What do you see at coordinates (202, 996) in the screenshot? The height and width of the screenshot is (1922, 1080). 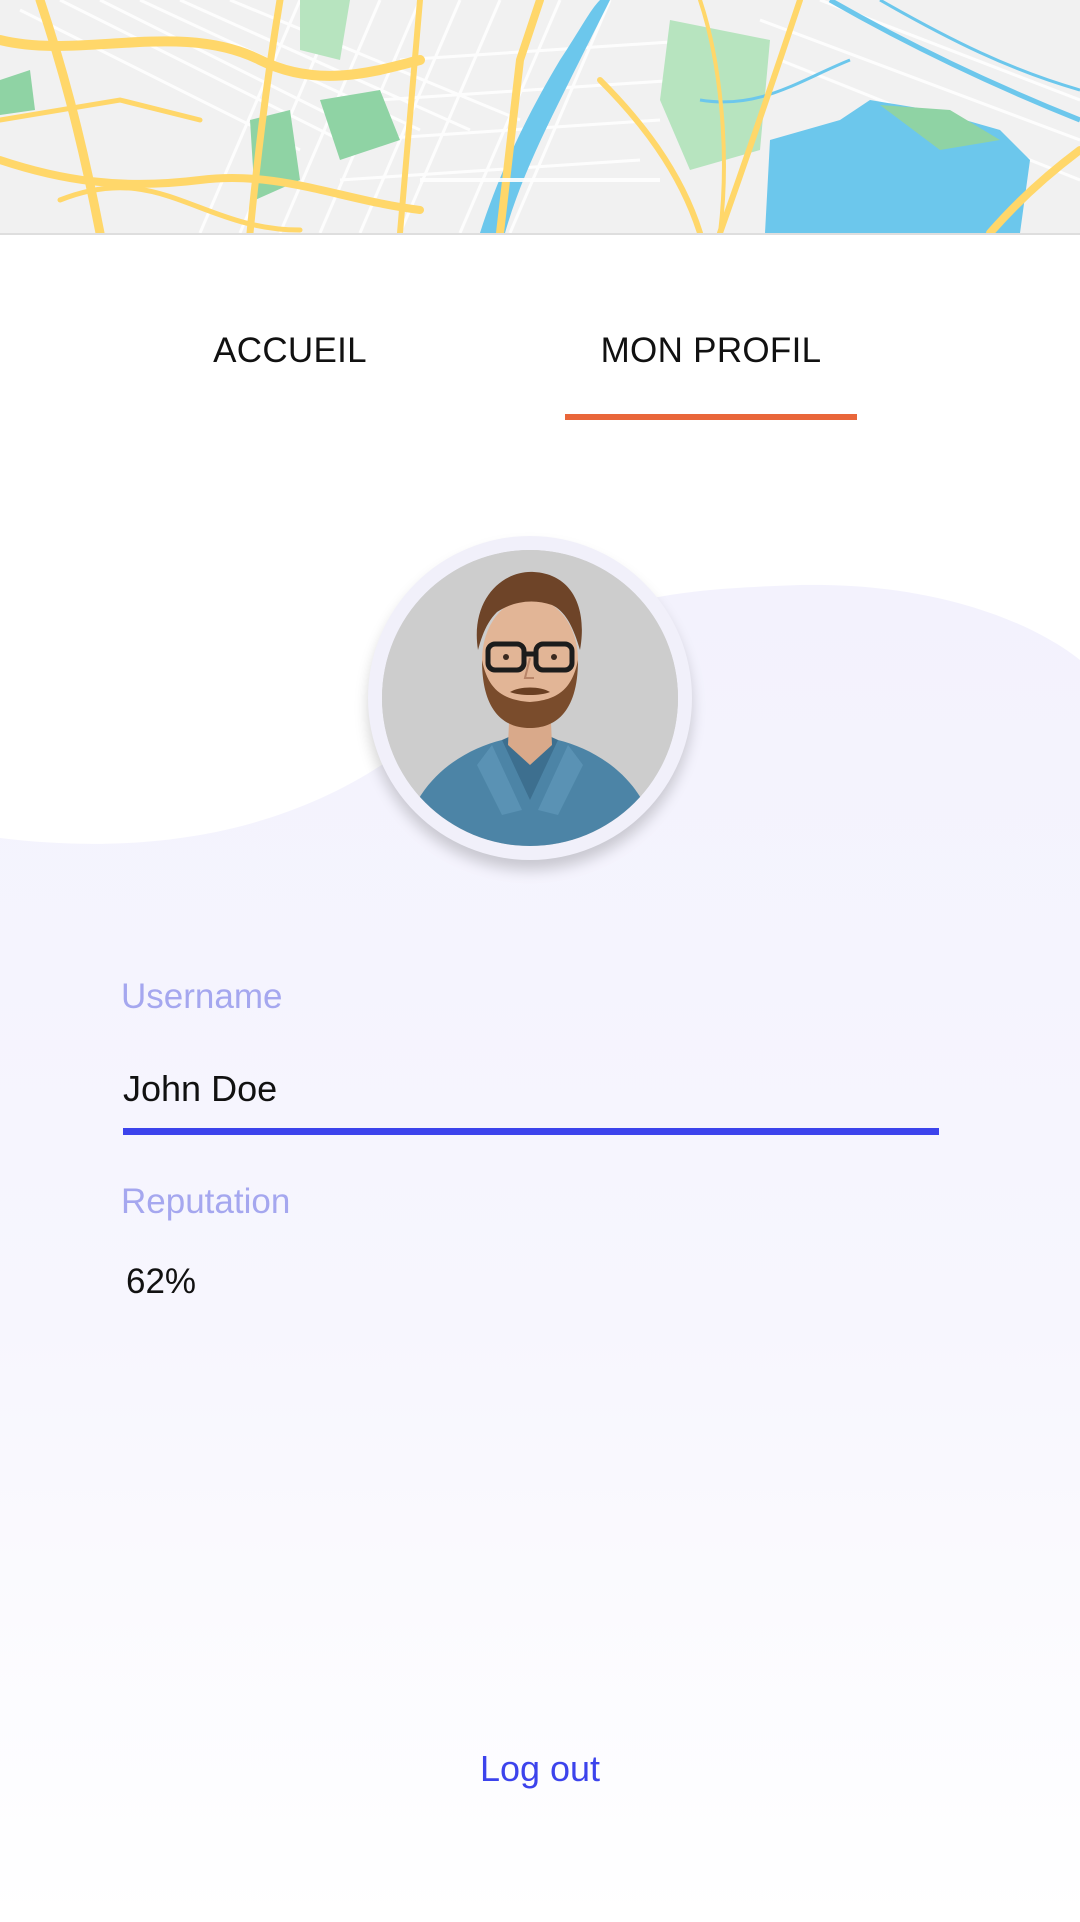 I see `username-label: Username` at bounding box center [202, 996].